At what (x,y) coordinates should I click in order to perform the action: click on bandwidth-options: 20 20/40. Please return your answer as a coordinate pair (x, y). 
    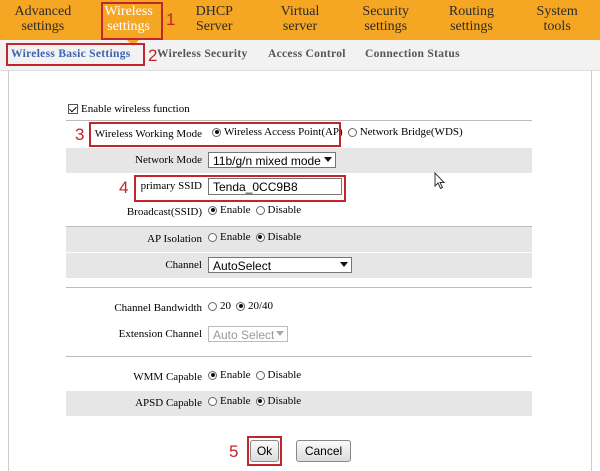
    Looking at the image, I should click on (243, 306).